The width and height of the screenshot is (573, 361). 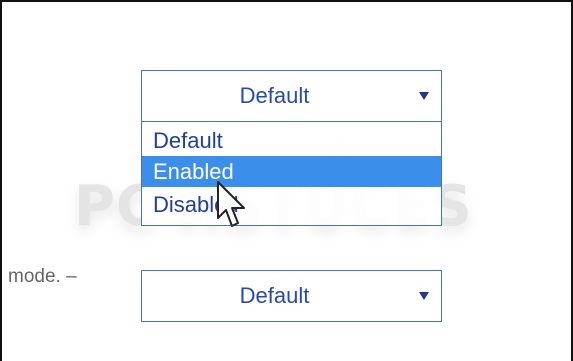 I want to click on mouse-pointer-icon, so click(x=231, y=204).